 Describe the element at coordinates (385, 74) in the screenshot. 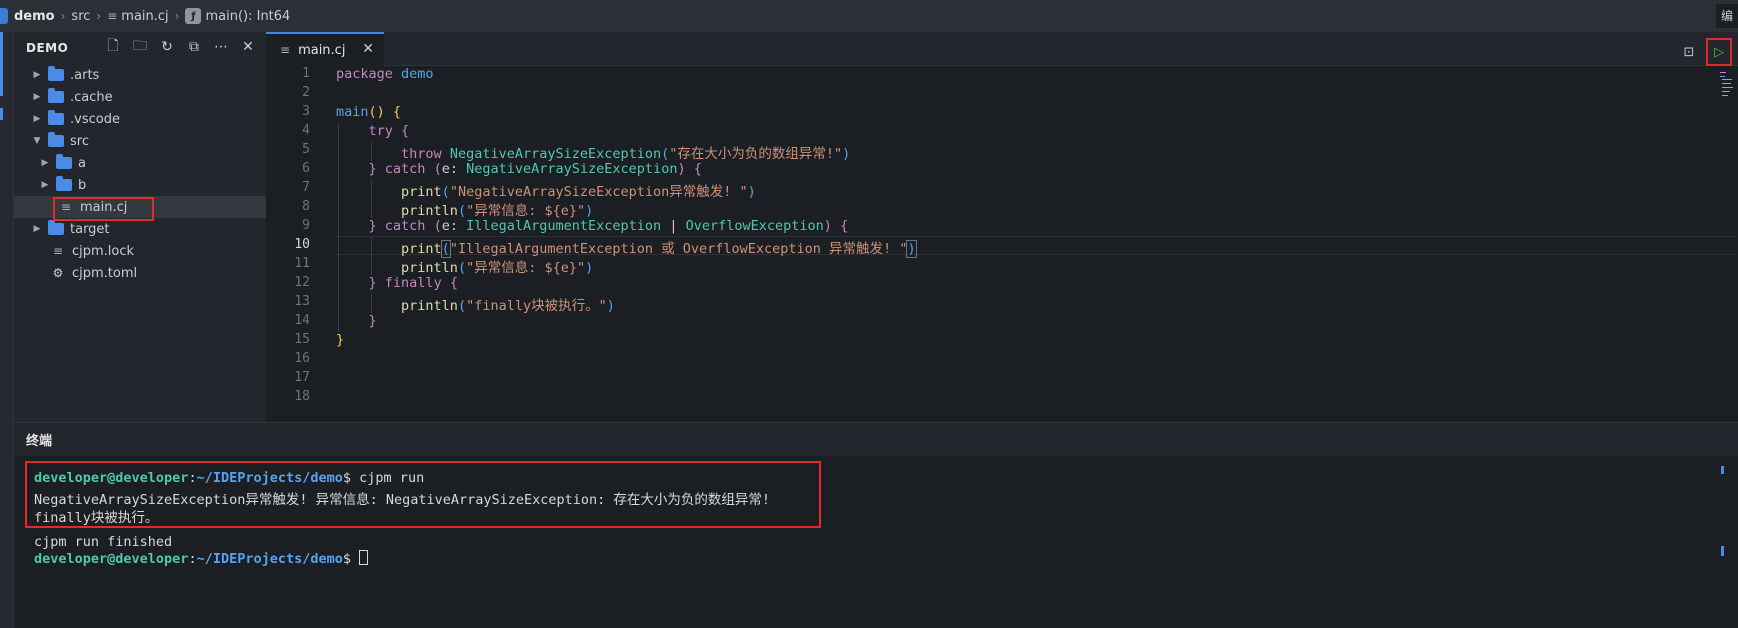

I see `code-line: package demo` at that location.